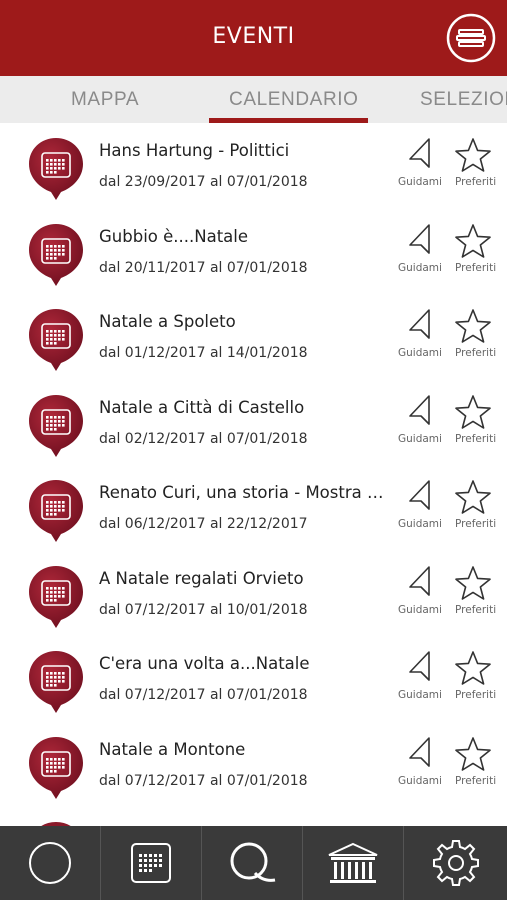 The height and width of the screenshot is (900, 507). I want to click on q-icon, so click(253, 862).